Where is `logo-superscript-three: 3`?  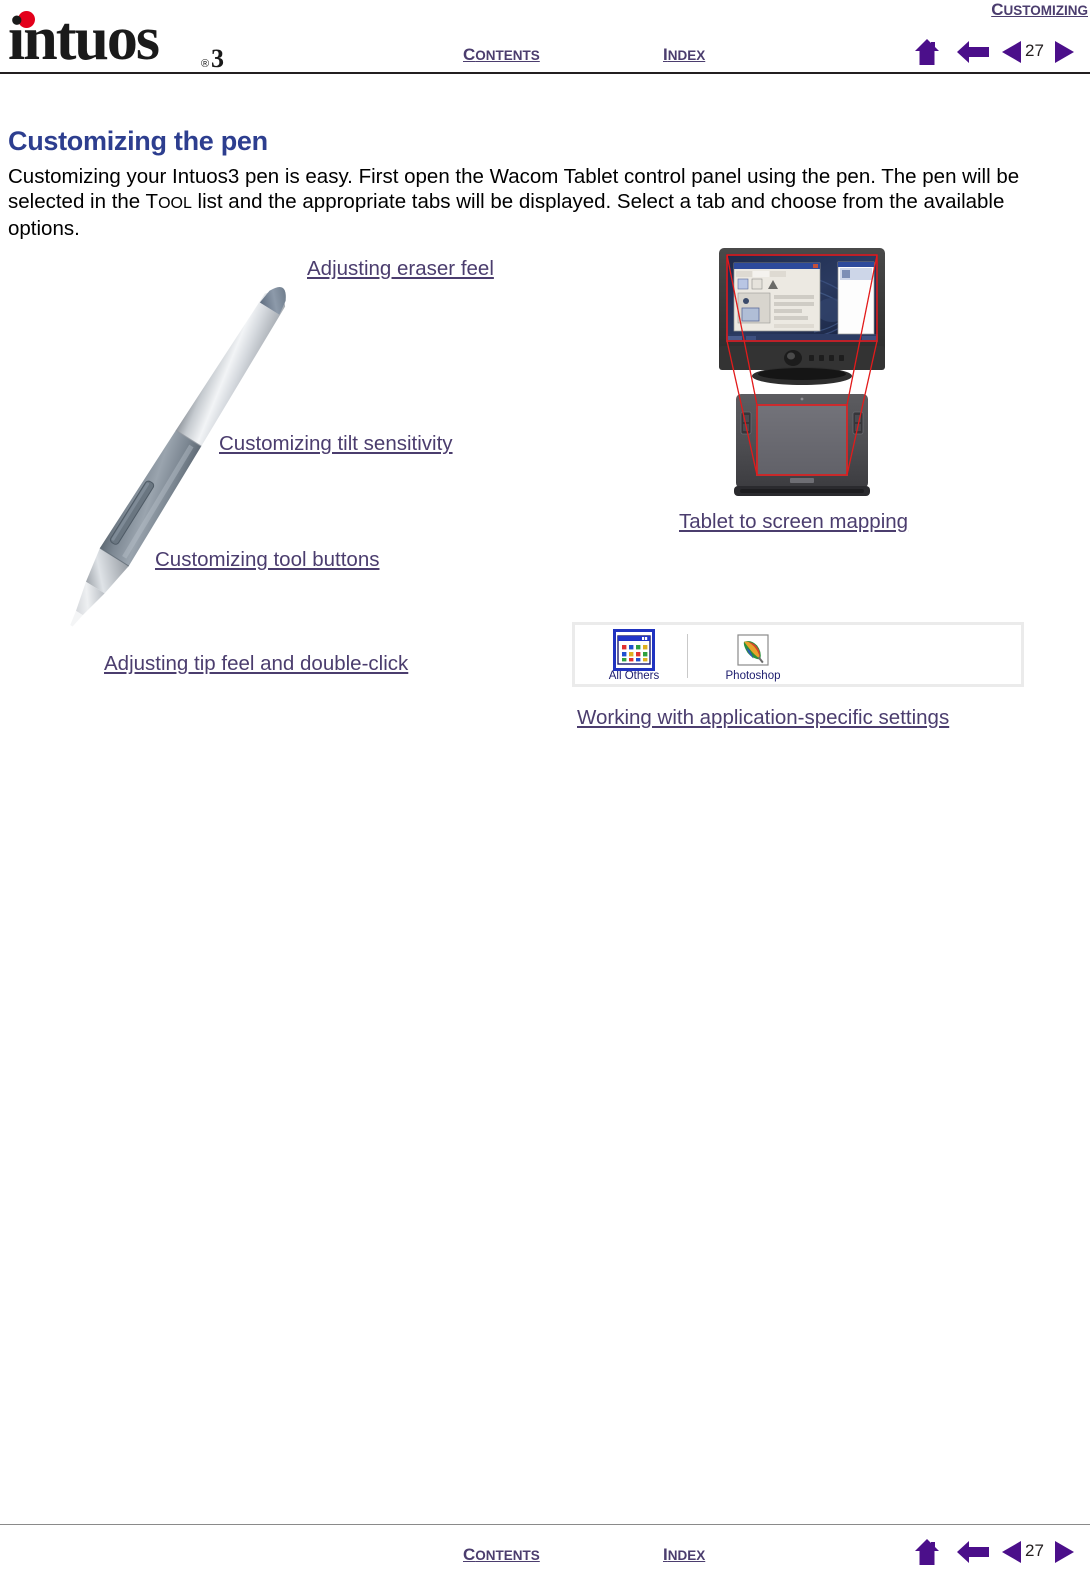
logo-superscript-three: 3 is located at coordinates (217, 58).